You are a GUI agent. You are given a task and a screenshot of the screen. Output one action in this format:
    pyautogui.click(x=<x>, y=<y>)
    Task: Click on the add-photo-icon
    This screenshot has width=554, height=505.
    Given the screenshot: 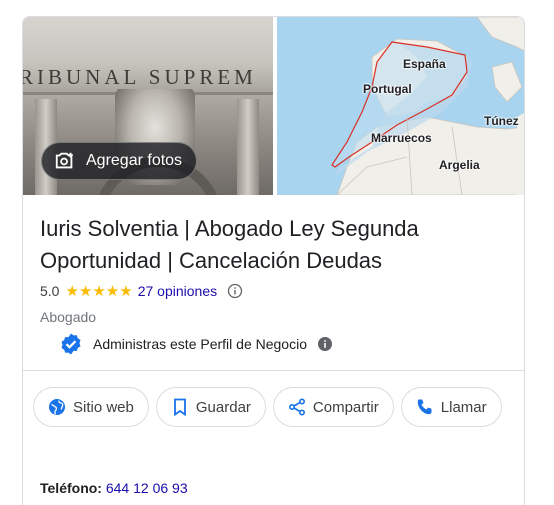 What is the action you would take?
    pyautogui.click(x=64, y=160)
    